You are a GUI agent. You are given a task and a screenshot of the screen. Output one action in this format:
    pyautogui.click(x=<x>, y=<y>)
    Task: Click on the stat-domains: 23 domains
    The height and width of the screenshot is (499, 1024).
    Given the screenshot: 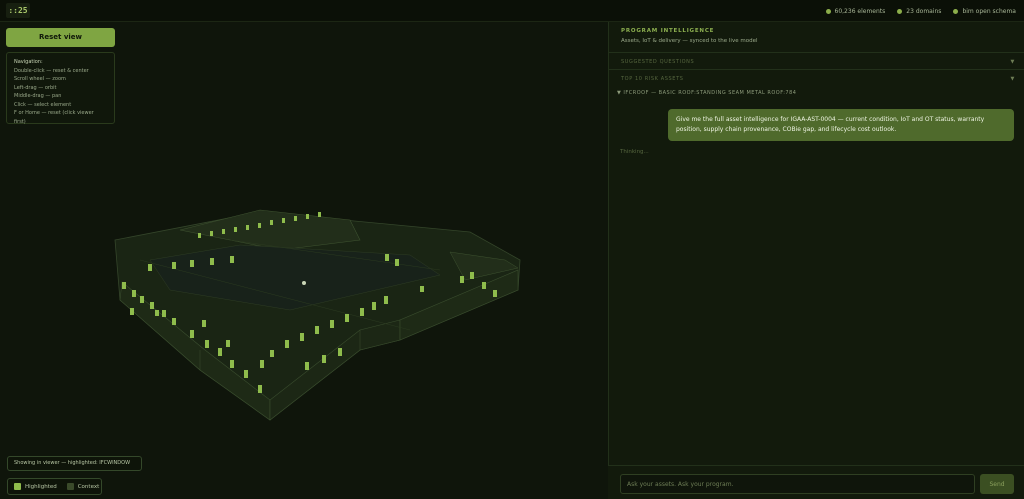 What is the action you would take?
    pyautogui.click(x=919, y=11)
    